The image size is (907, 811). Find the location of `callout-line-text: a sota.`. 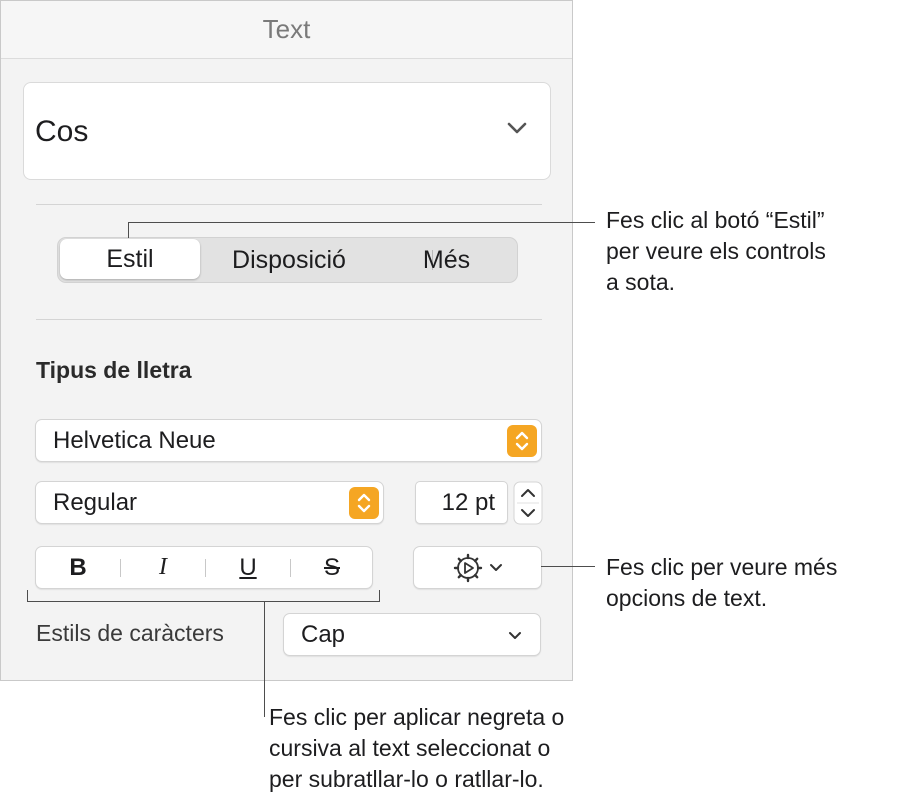

callout-line-text: a sota. is located at coordinates (641, 282).